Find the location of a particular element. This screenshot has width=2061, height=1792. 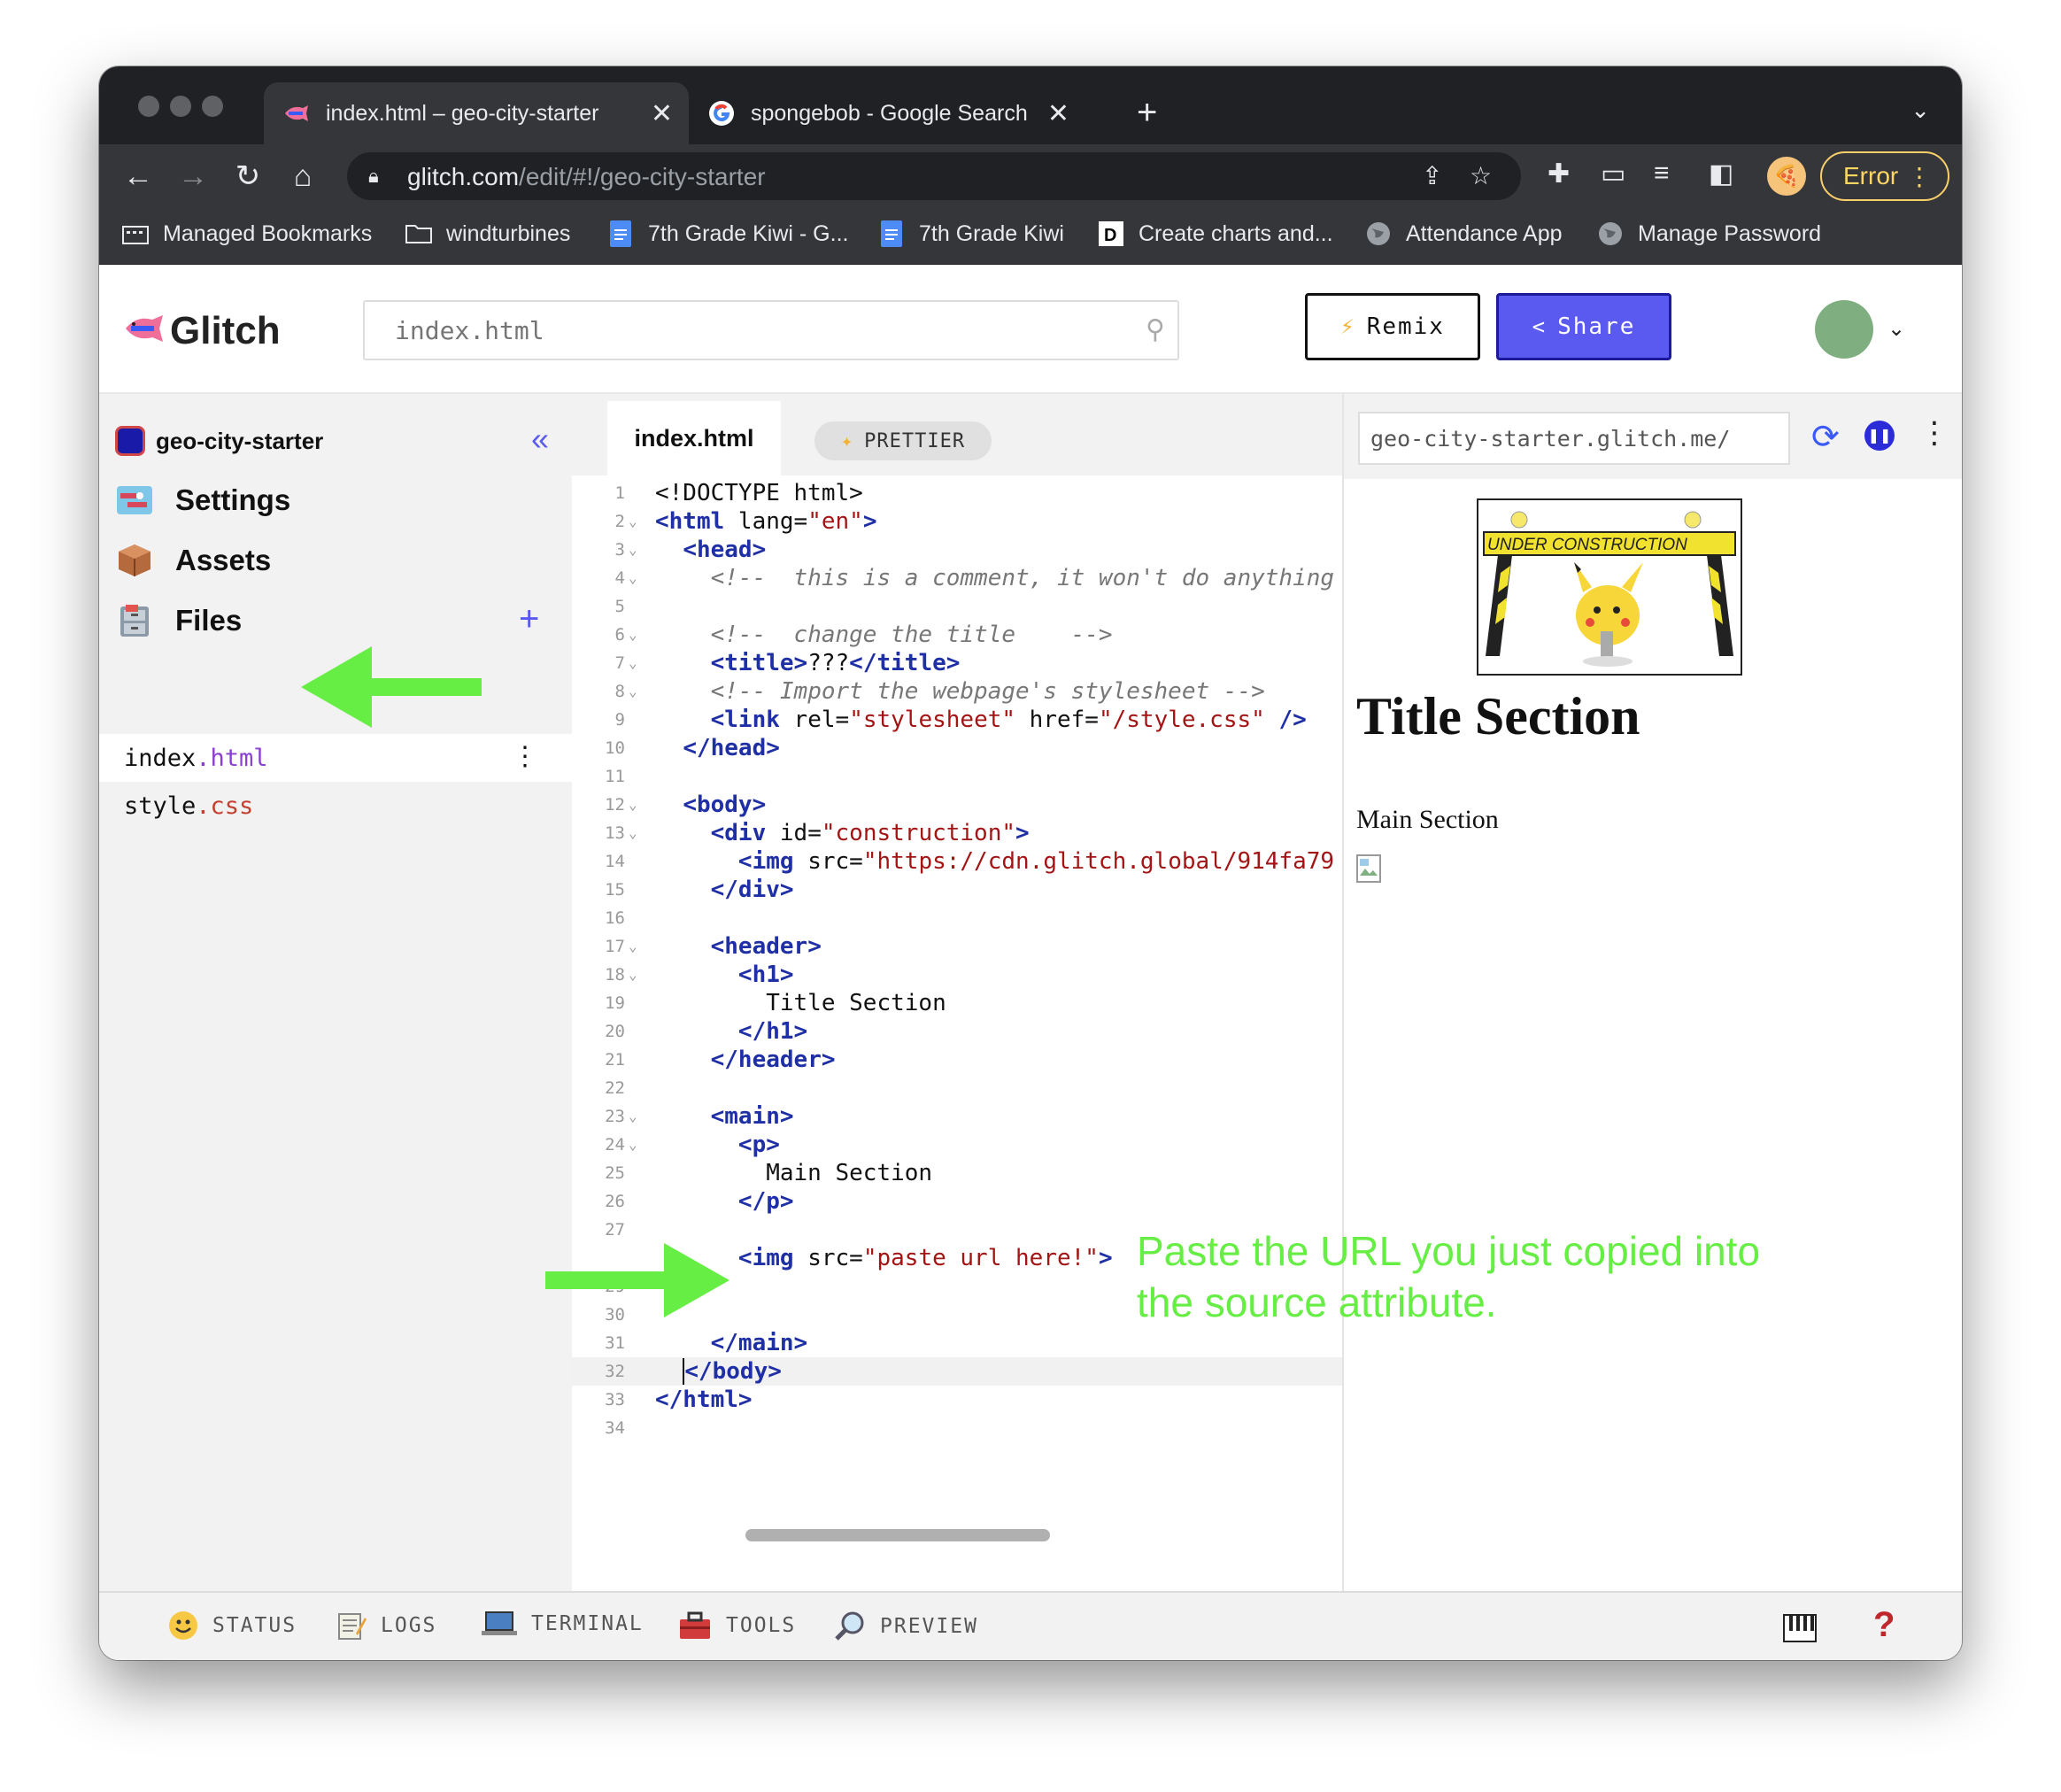

zoom-window-dot is located at coordinates (212, 107).